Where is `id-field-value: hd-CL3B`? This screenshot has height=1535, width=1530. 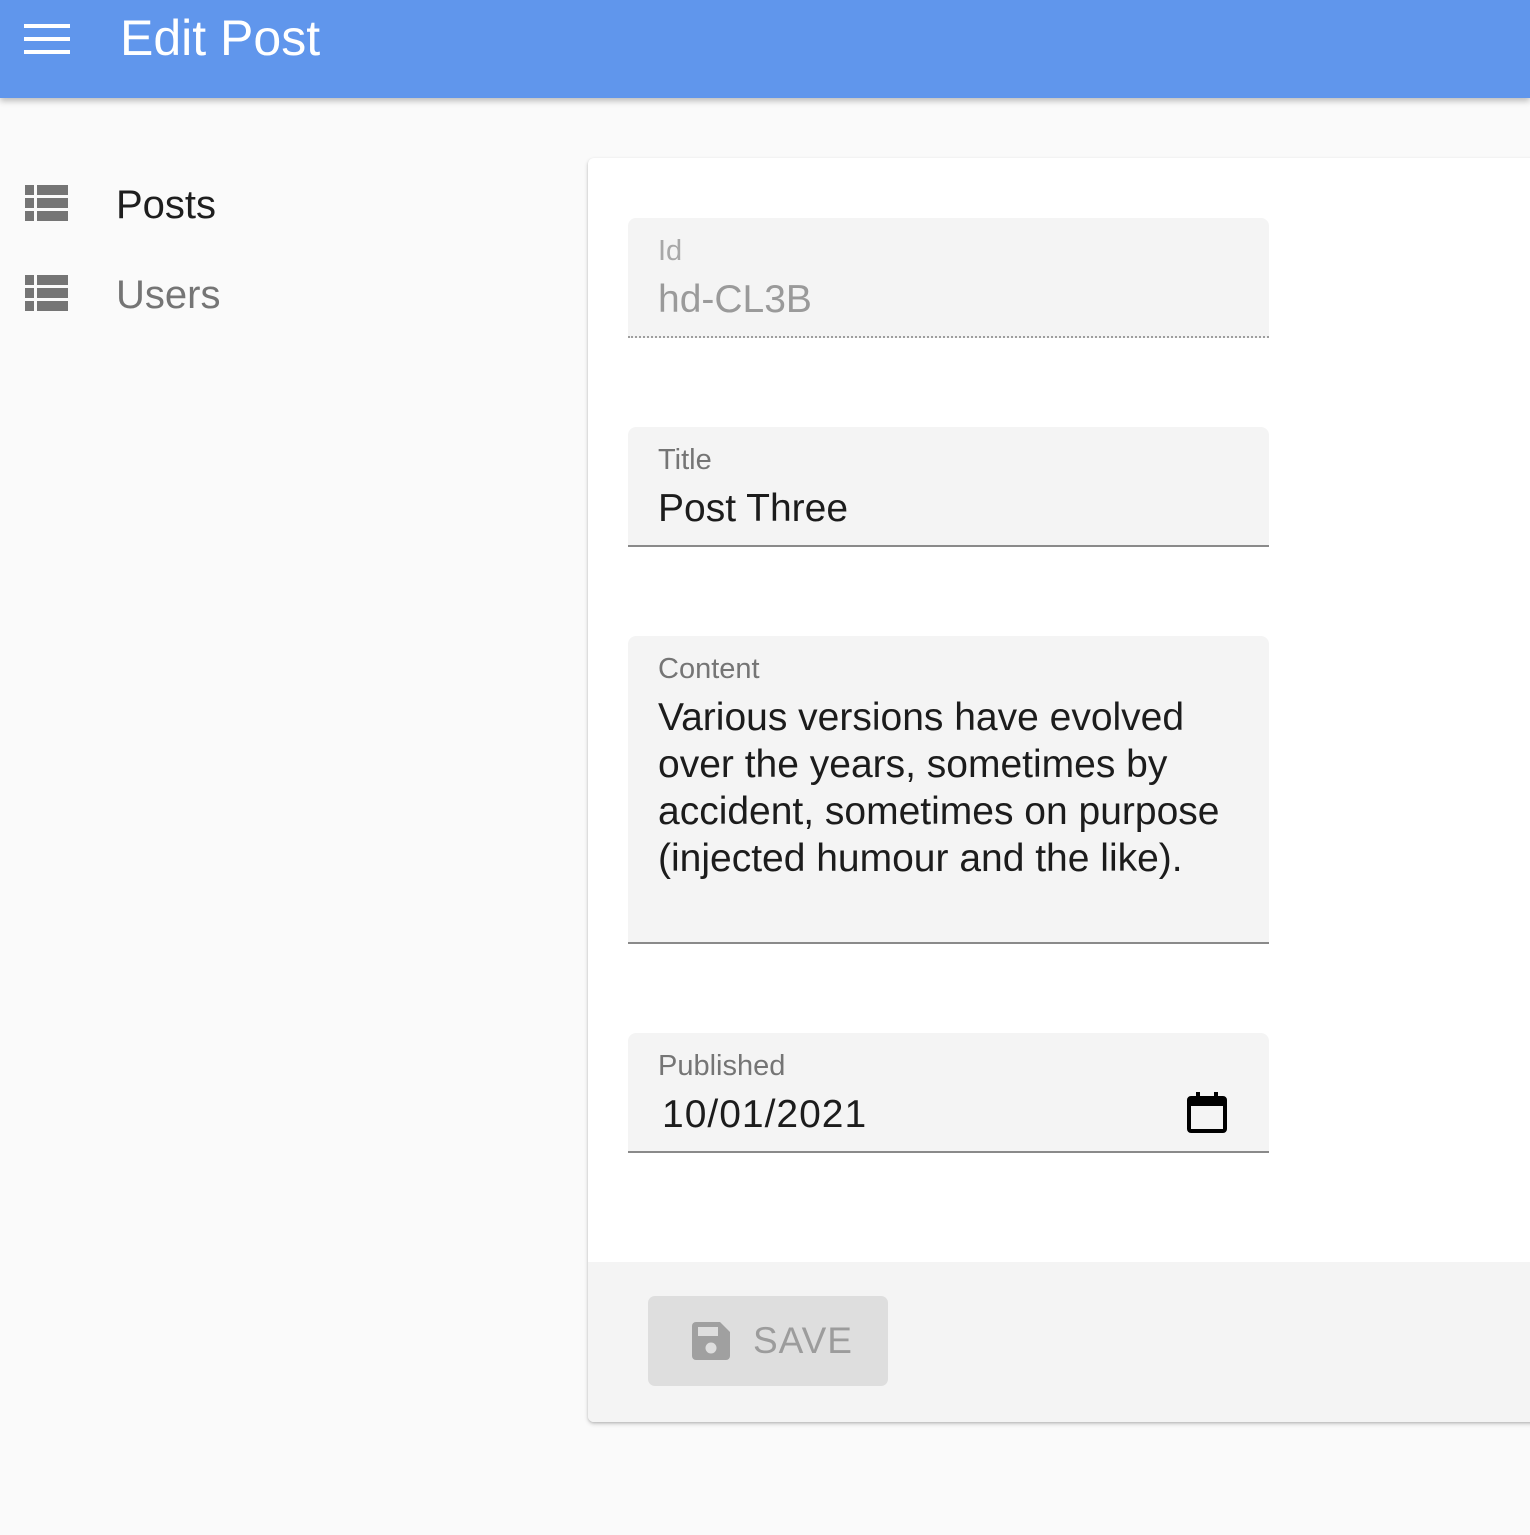
id-field-value: hd-CL3B is located at coordinates (735, 299).